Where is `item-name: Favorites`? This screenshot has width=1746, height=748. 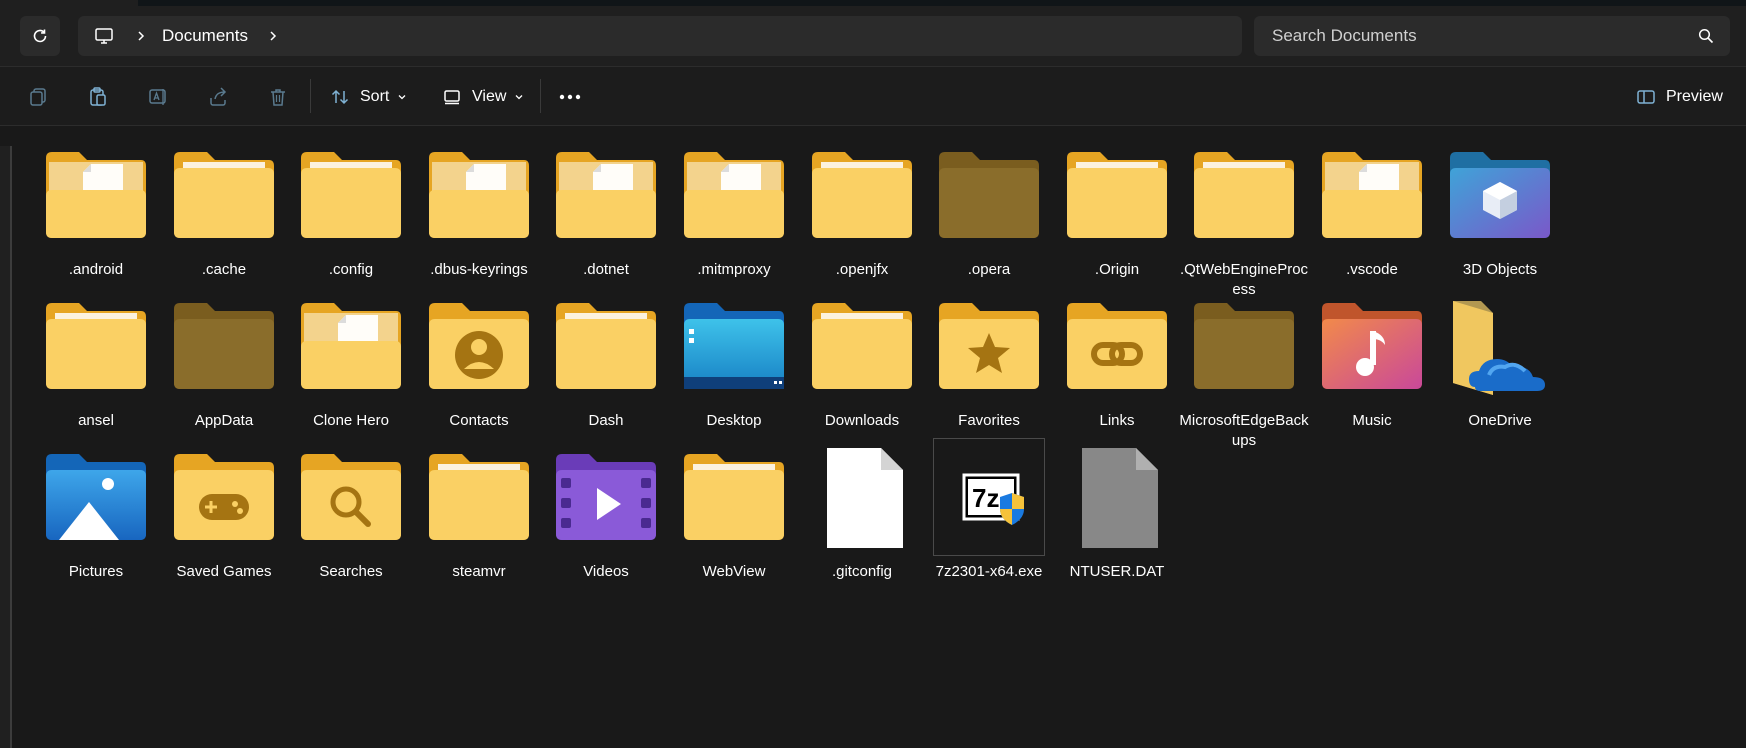
item-name: Favorites is located at coordinates (989, 420).